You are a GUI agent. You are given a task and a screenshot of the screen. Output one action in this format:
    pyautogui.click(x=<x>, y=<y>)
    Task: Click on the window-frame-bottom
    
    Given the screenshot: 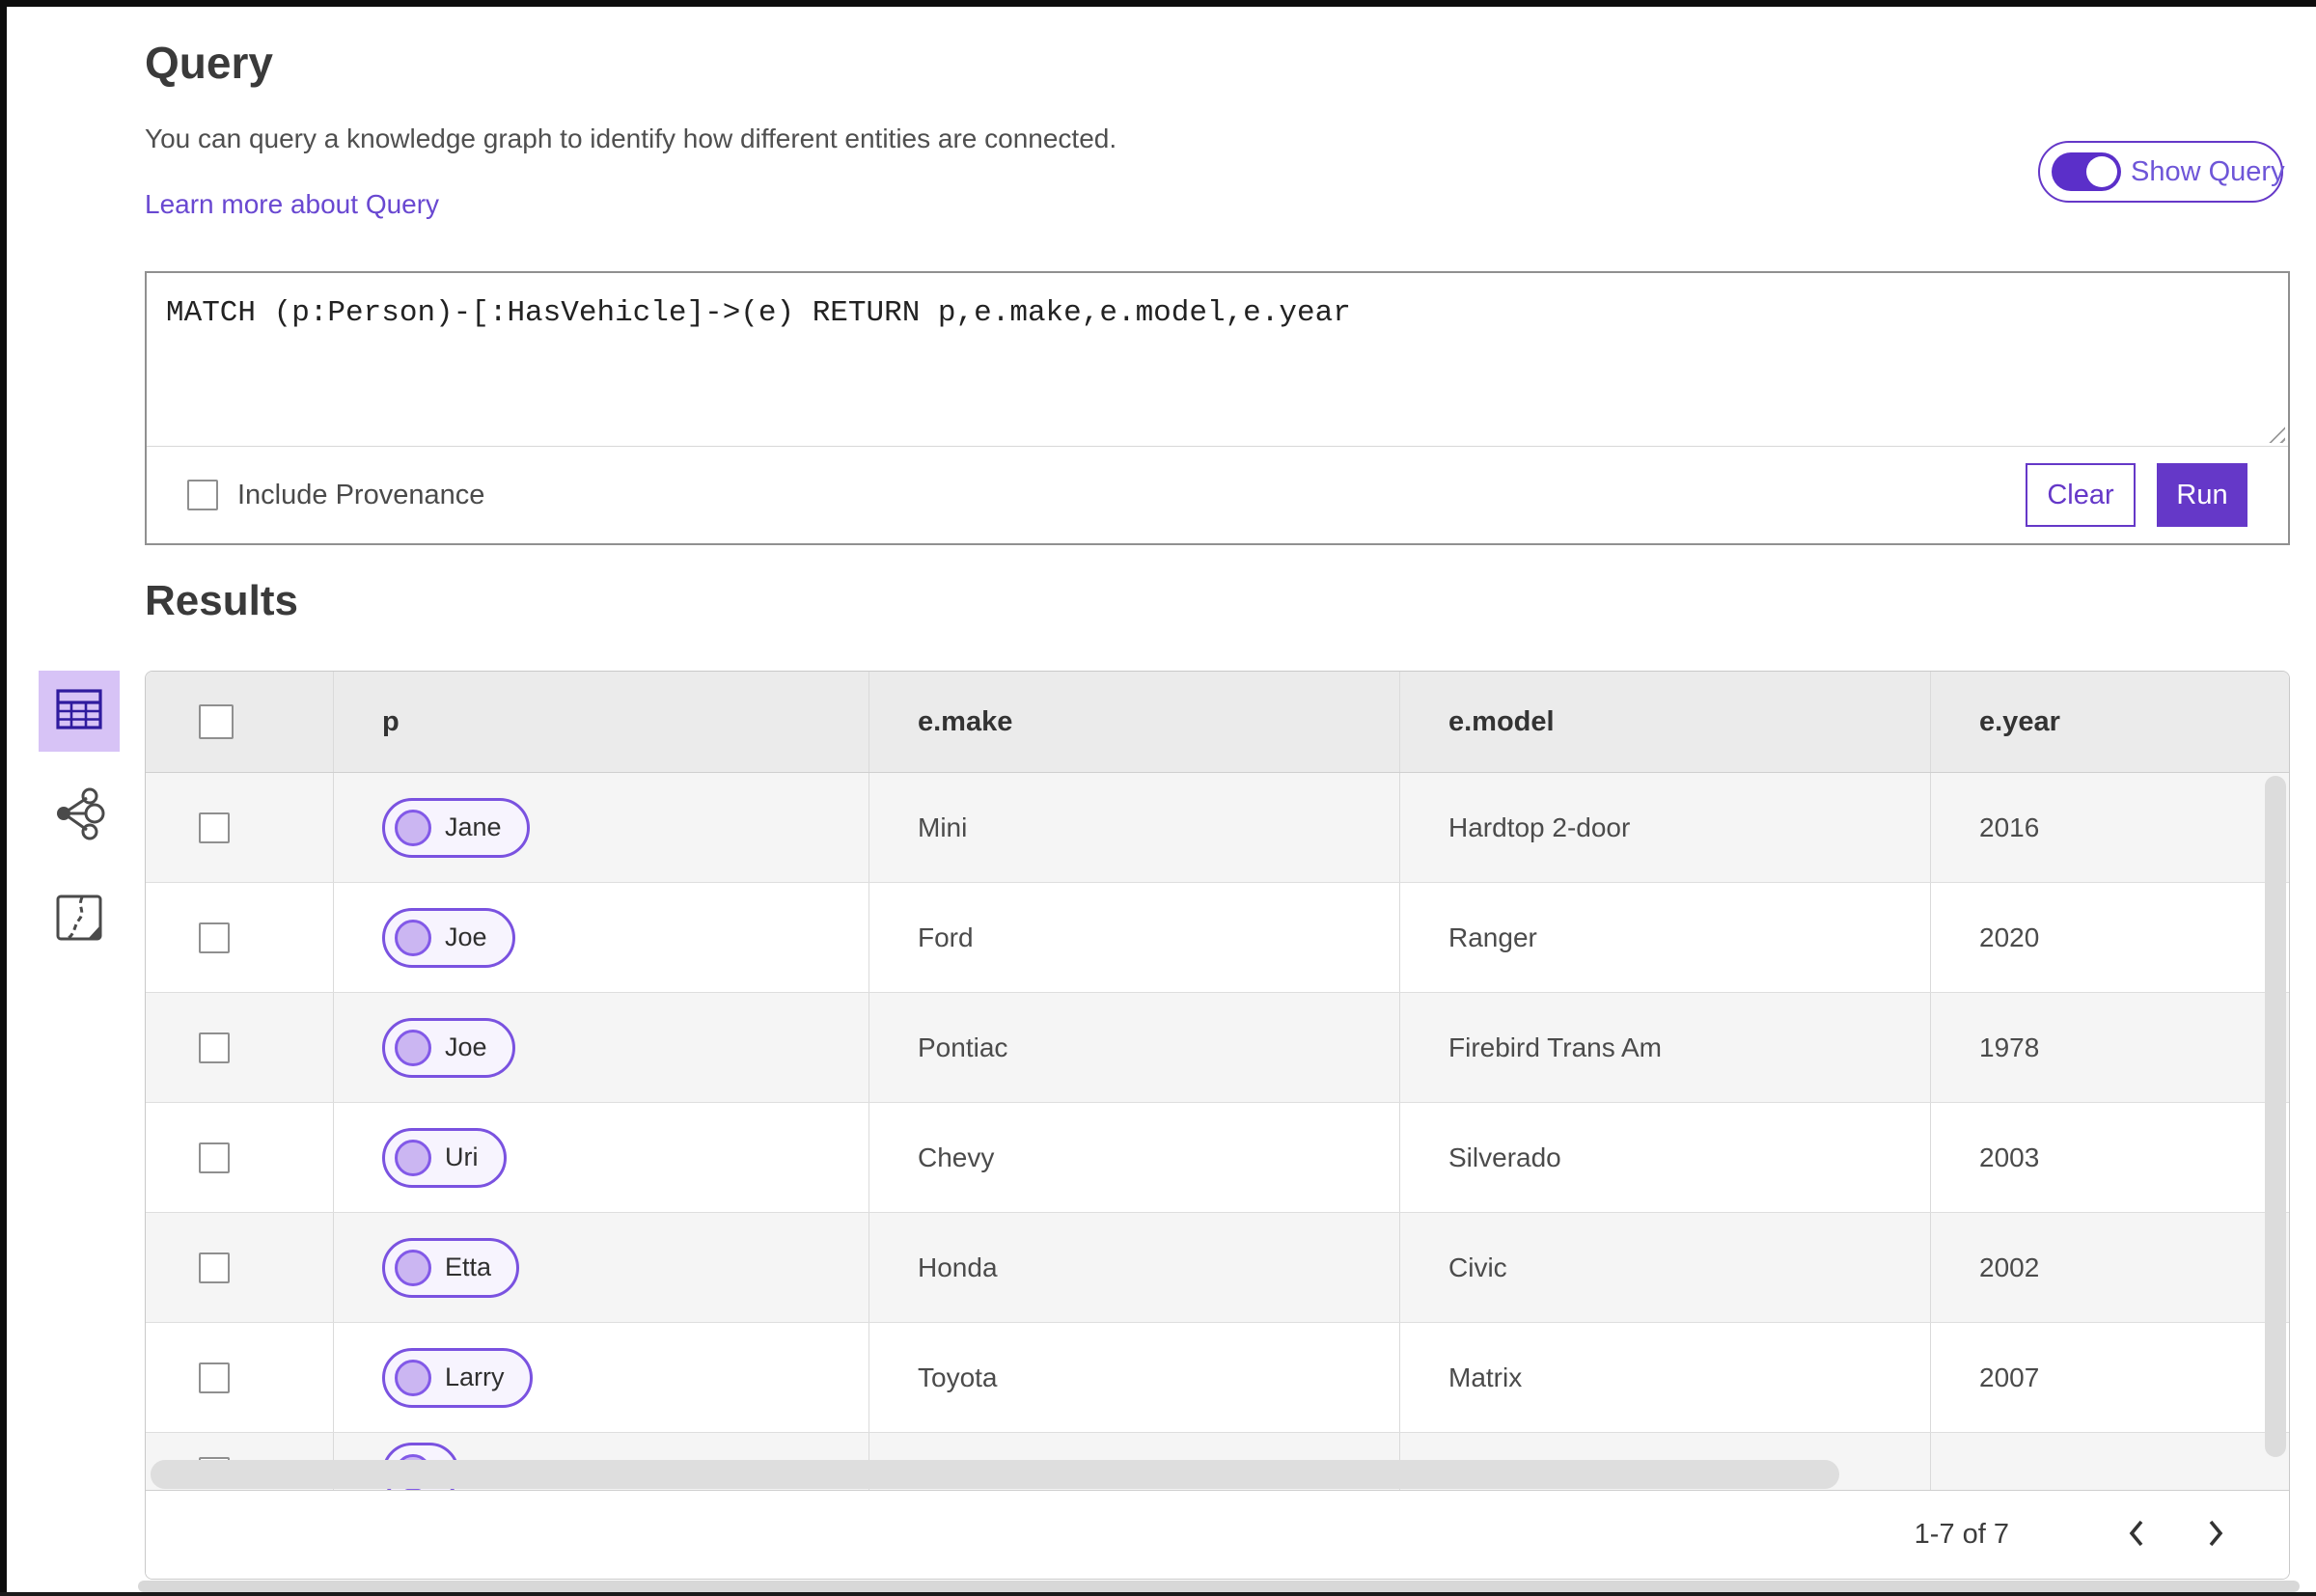 What is the action you would take?
    pyautogui.click(x=1158, y=1594)
    